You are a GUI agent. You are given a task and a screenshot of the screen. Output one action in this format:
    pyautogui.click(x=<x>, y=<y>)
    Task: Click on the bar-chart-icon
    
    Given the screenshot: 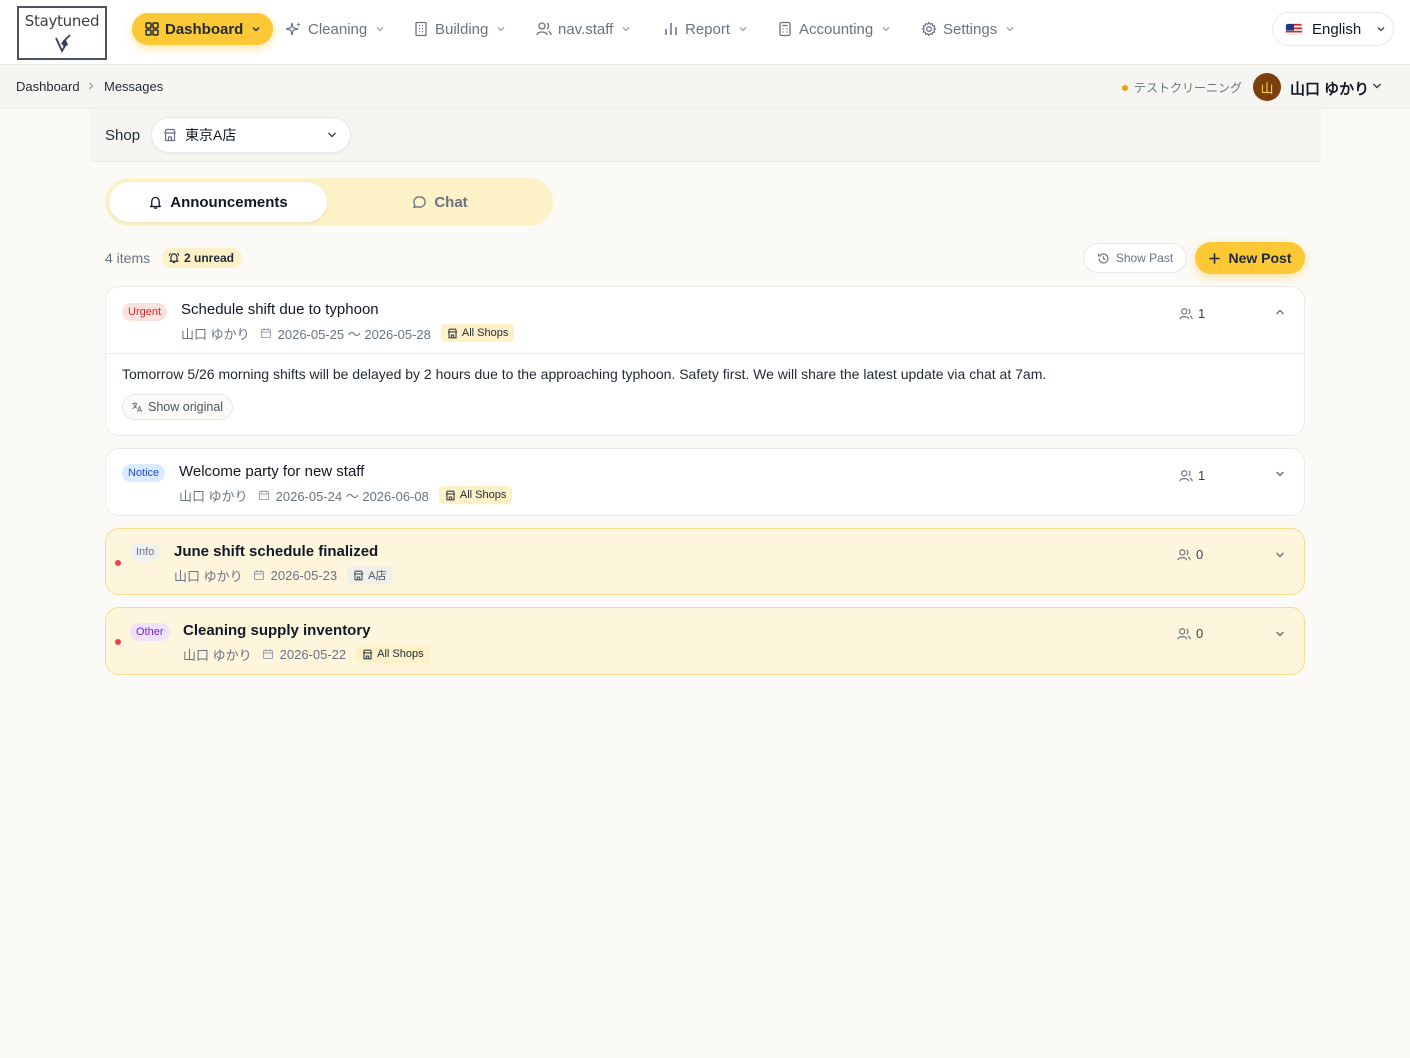 What is the action you would take?
    pyautogui.click(x=671, y=29)
    